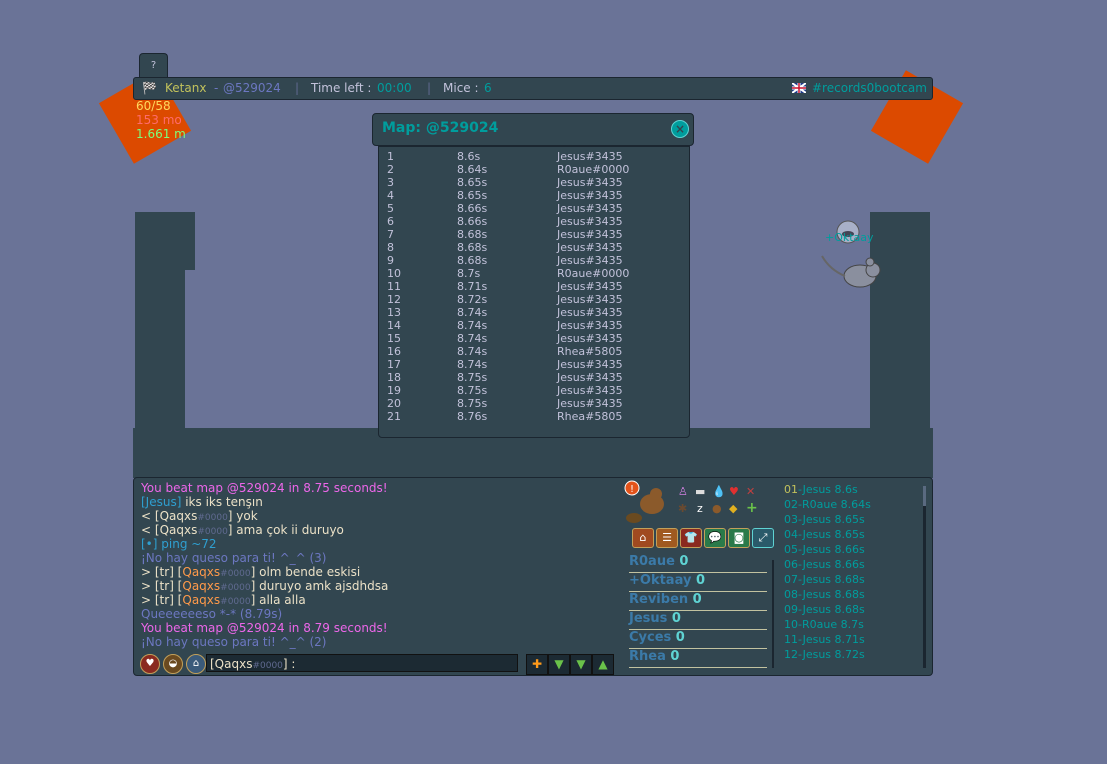 The width and height of the screenshot is (1107, 764). What do you see at coordinates (394, 88) in the screenshot?
I see `time-left-value: 00:00` at bounding box center [394, 88].